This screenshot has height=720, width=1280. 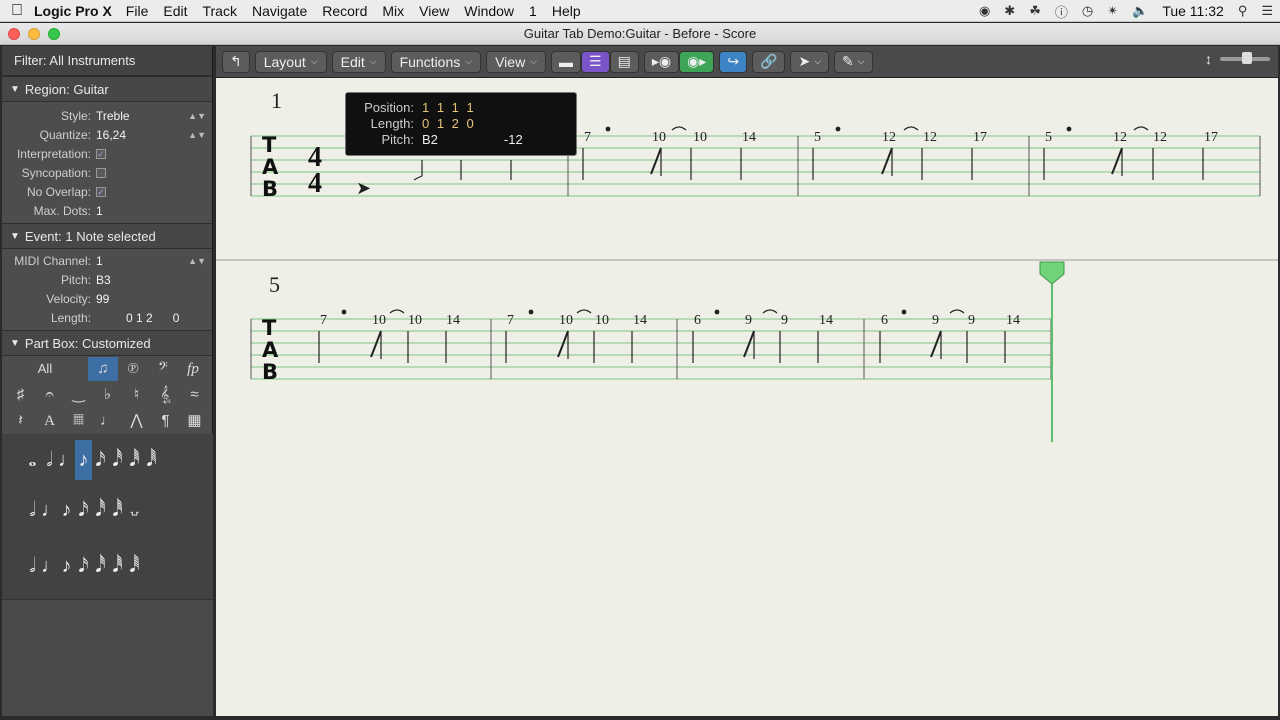 I want to click on playhead-handle, so click(x=1052, y=273).